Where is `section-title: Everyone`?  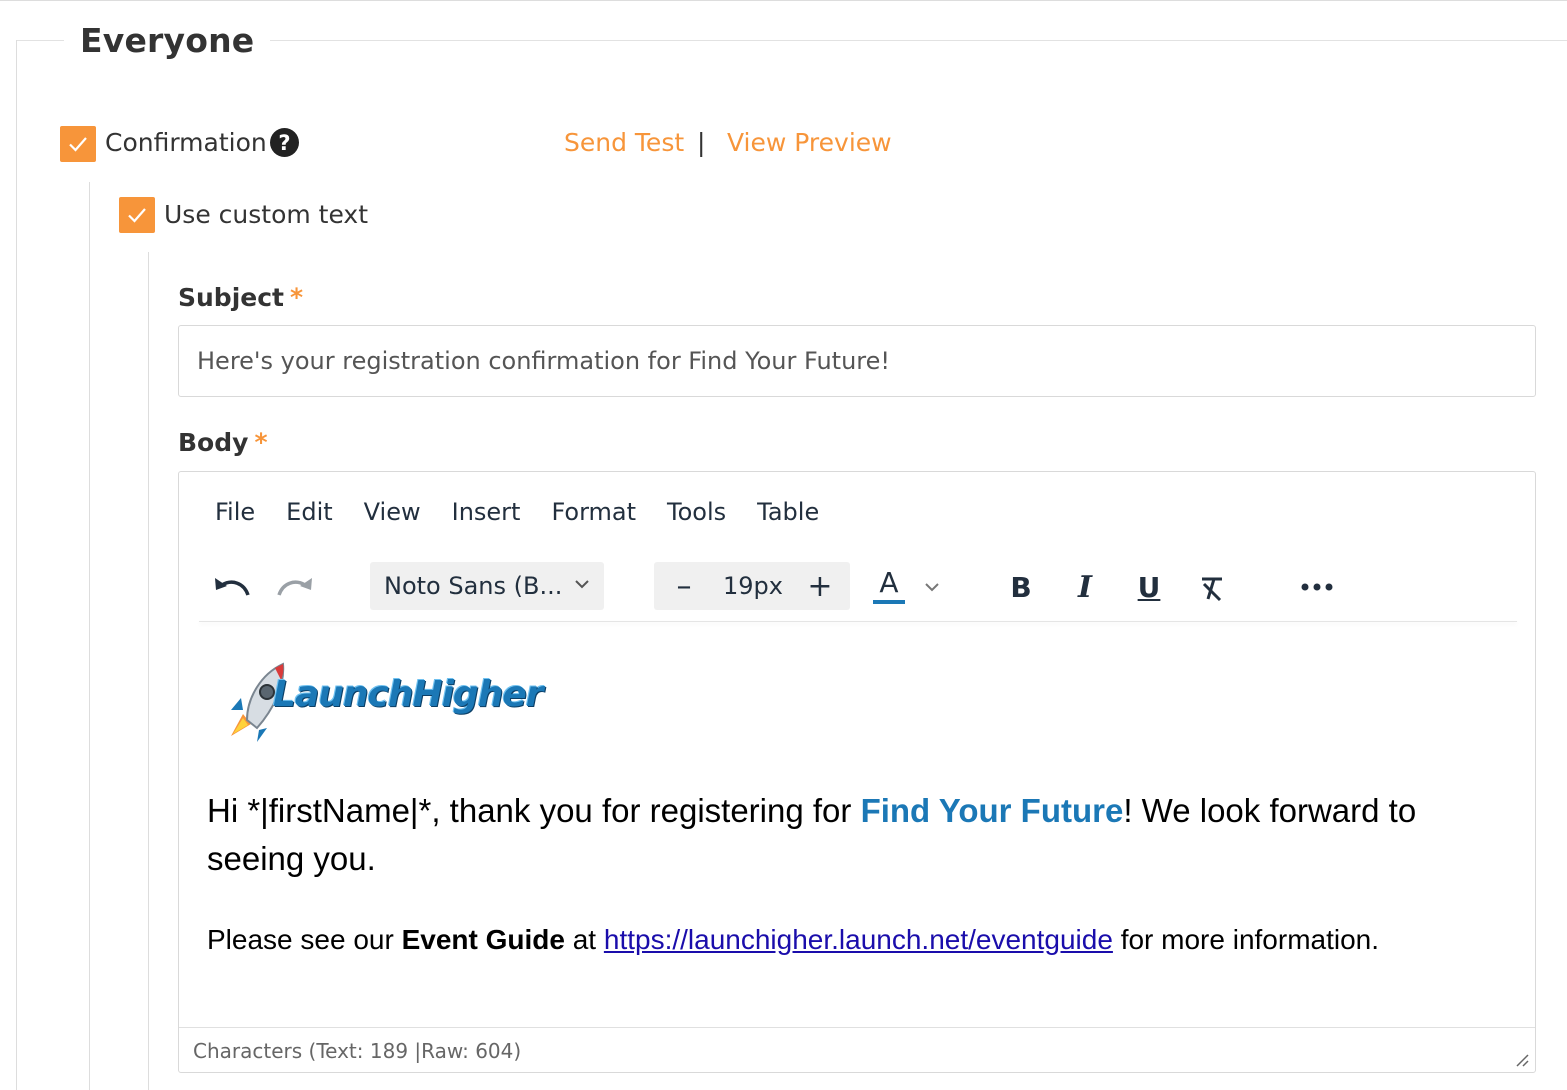 section-title: Everyone is located at coordinates (167, 41).